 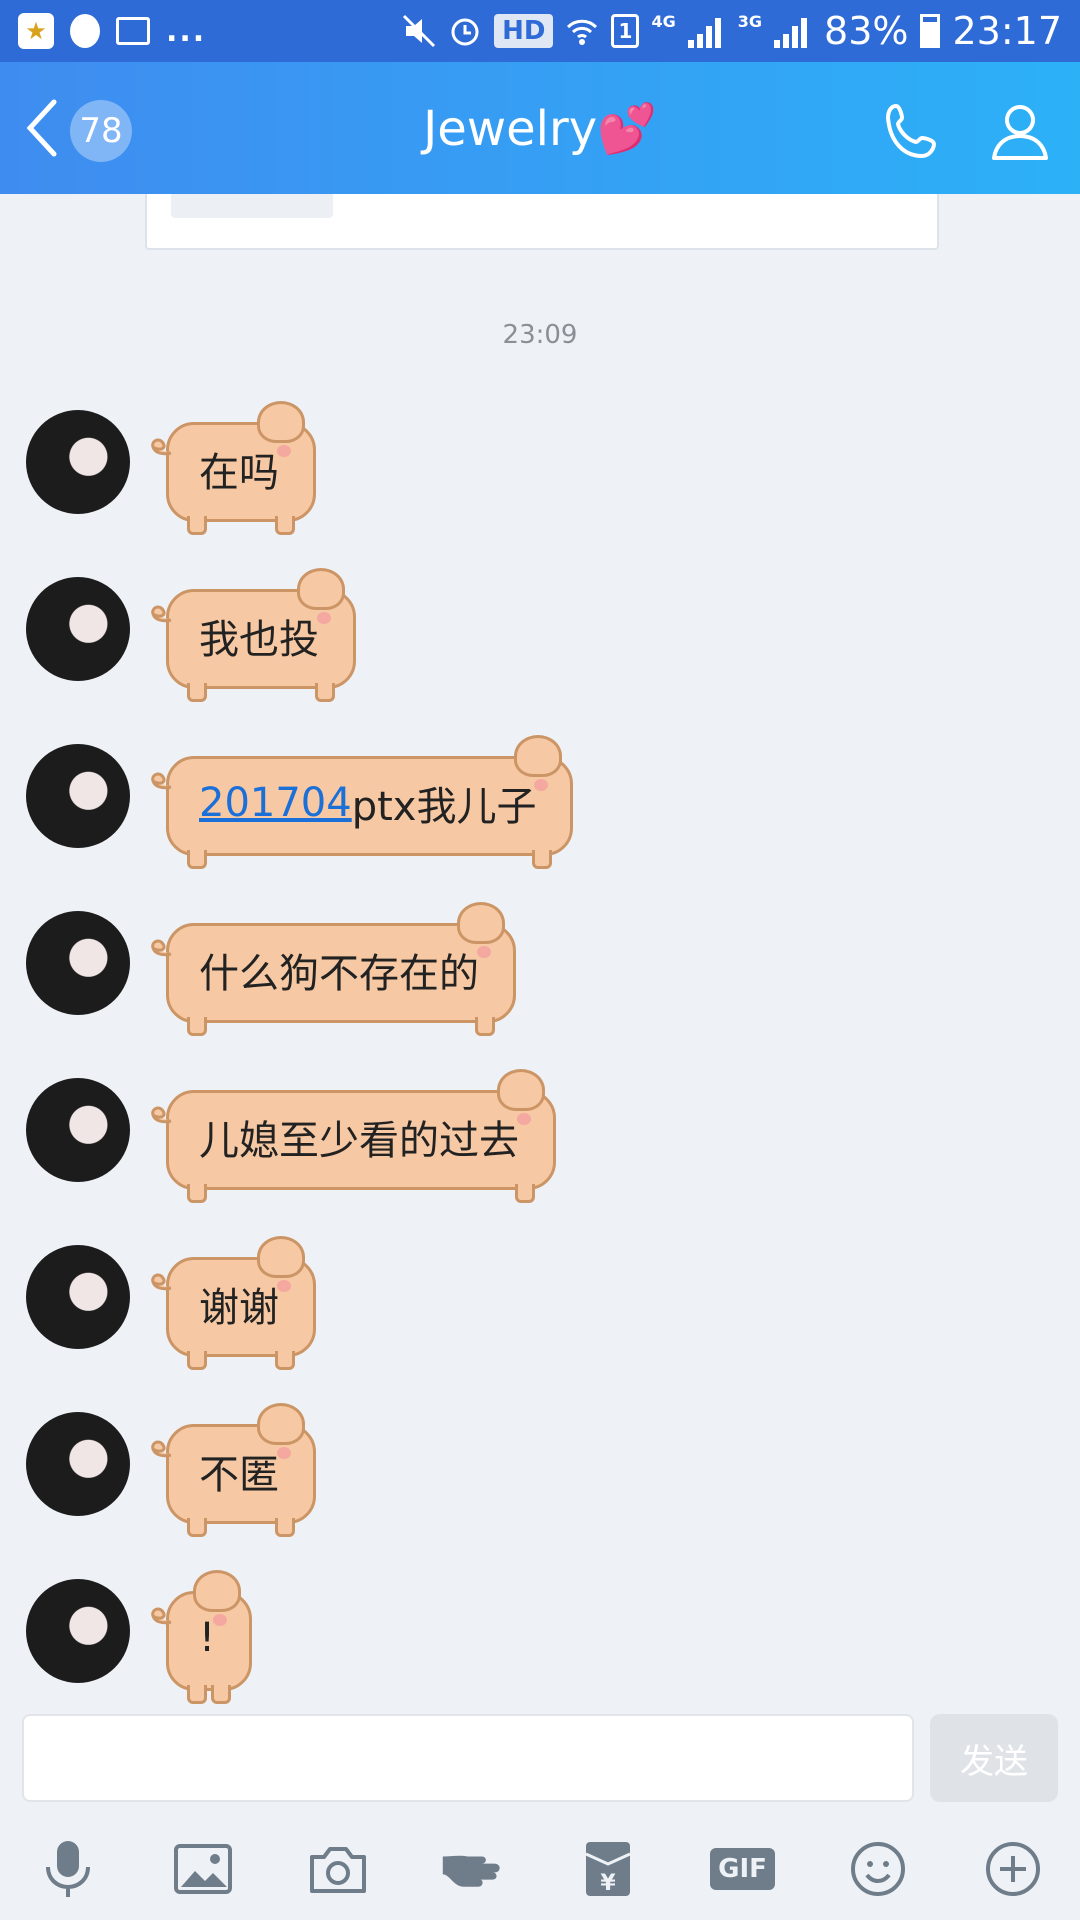 What do you see at coordinates (275, 803) in the screenshot?
I see `message-link: 201704` at bounding box center [275, 803].